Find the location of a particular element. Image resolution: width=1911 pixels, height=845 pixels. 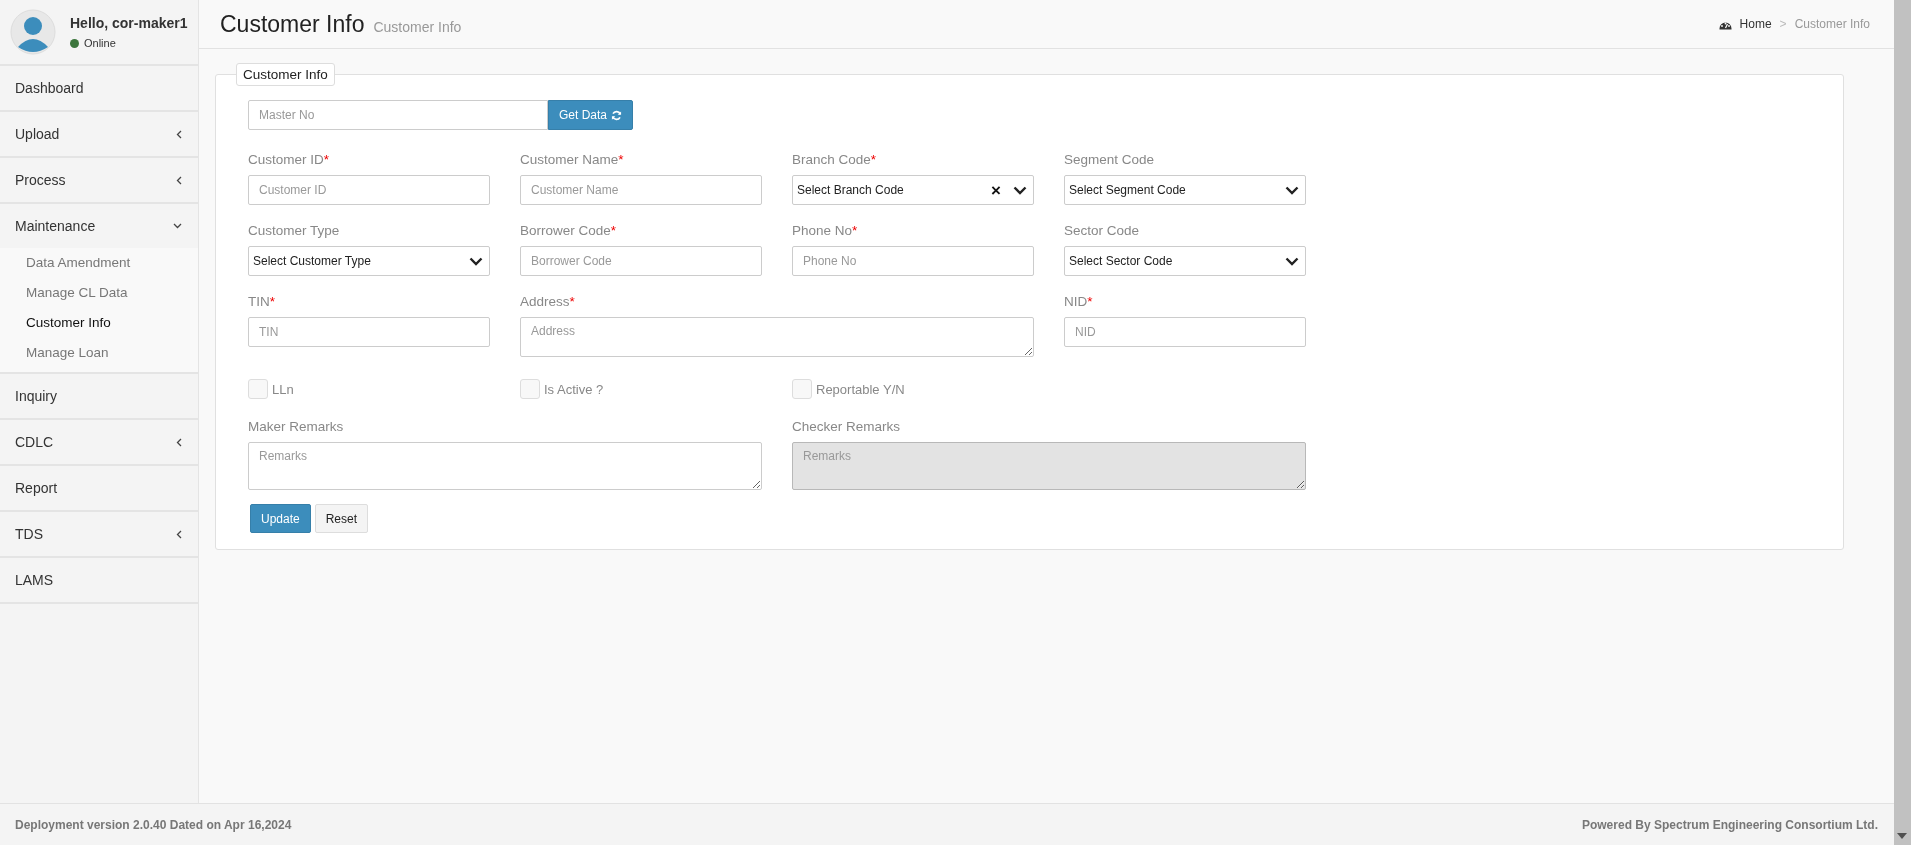

sidebar-item: LAMS is located at coordinates (99, 581).